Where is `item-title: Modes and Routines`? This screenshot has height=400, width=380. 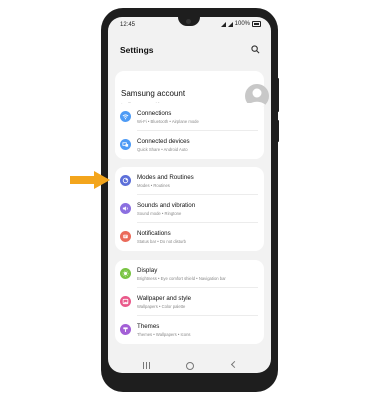
item-title: Modes and Routines is located at coordinates (165, 177).